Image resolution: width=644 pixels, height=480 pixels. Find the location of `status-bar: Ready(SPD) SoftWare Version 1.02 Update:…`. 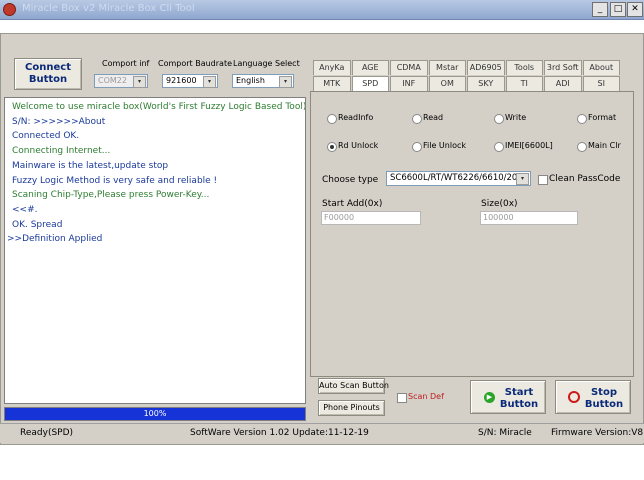

status-bar: Ready(SPD) SoftWare Version 1.02 Update:… is located at coordinates (322, 433).